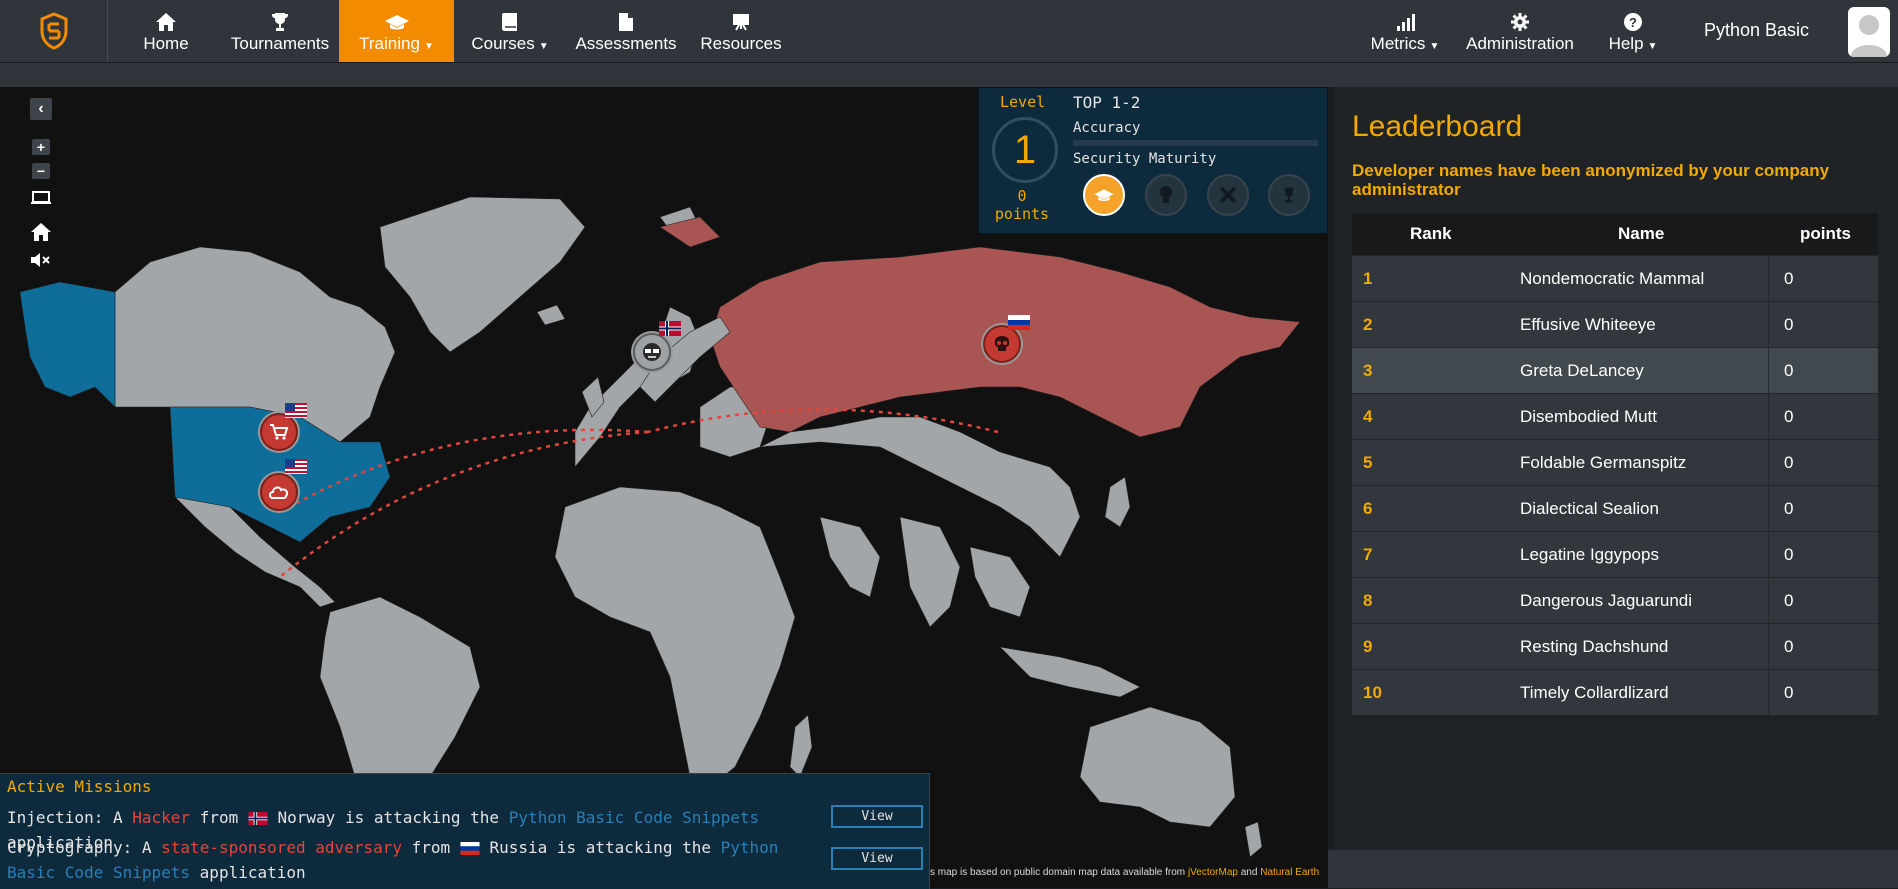 The width and height of the screenshot is (1898, 889). I want to click on target-app-pin-cloud, so click(279, 492).